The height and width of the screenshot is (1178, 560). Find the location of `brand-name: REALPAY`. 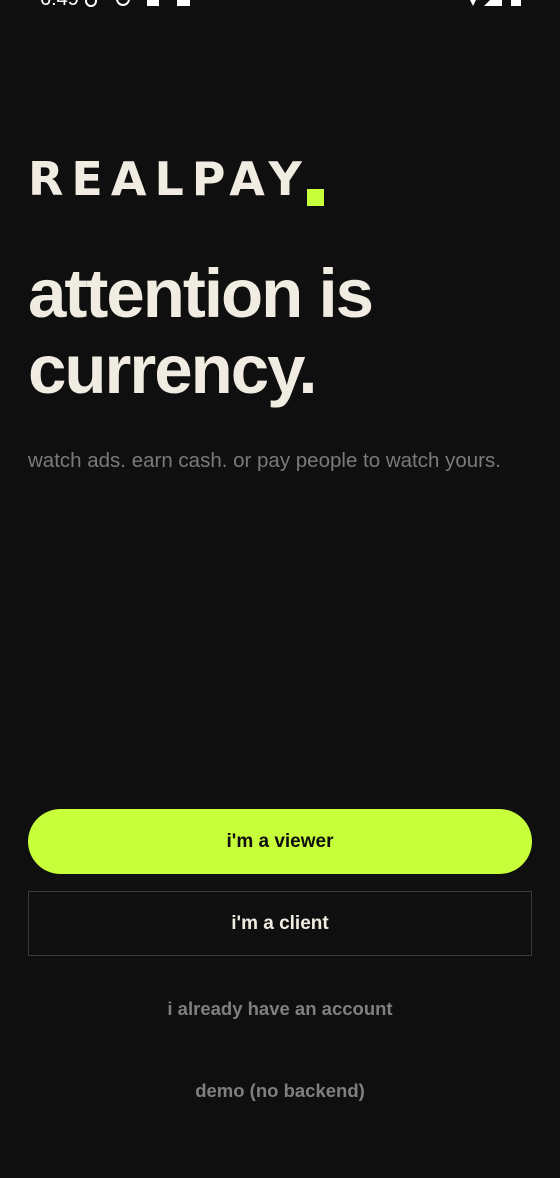

brand-name: REALPAY is located at coordinates (169, 179).